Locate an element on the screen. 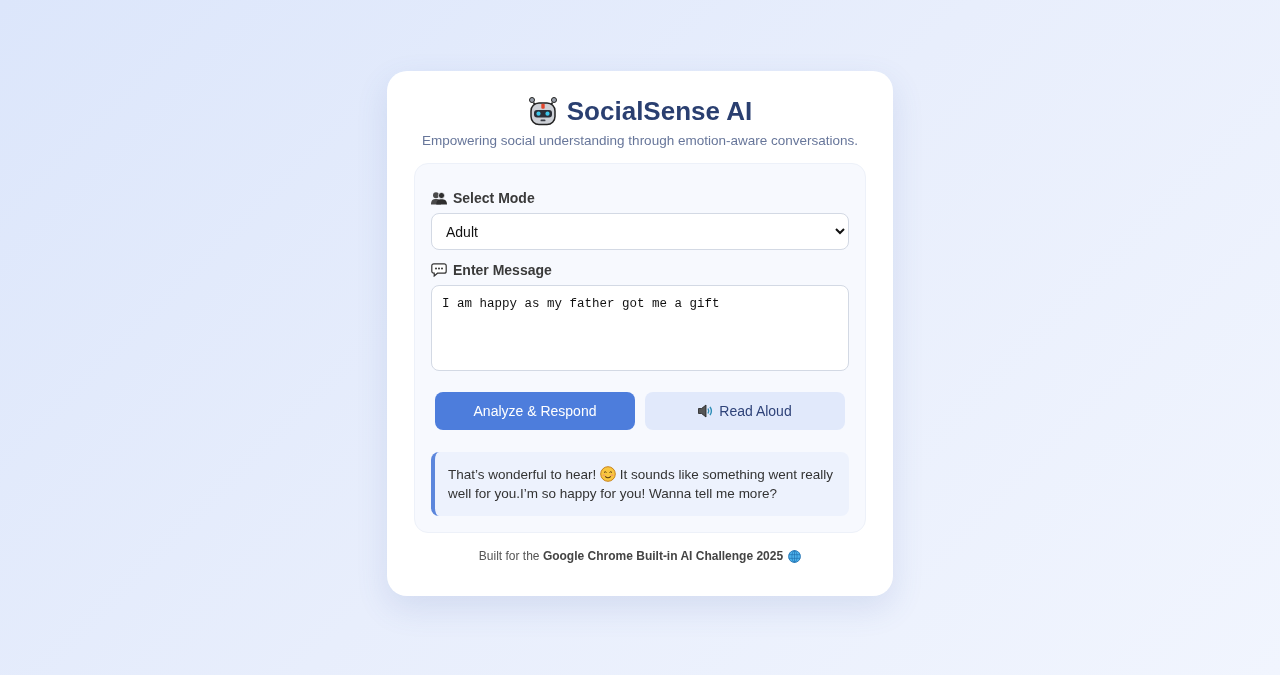  field-label: Enter Message is located at coordinates (502, 270).